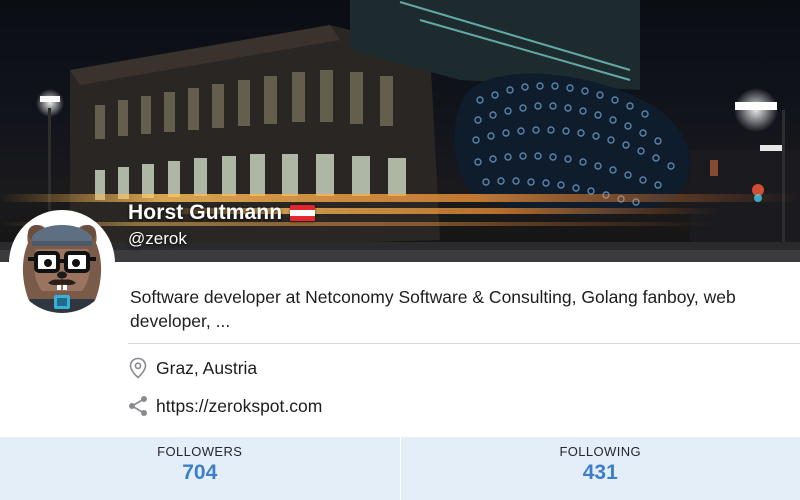  I want to click on avatar, so click(62, 263).